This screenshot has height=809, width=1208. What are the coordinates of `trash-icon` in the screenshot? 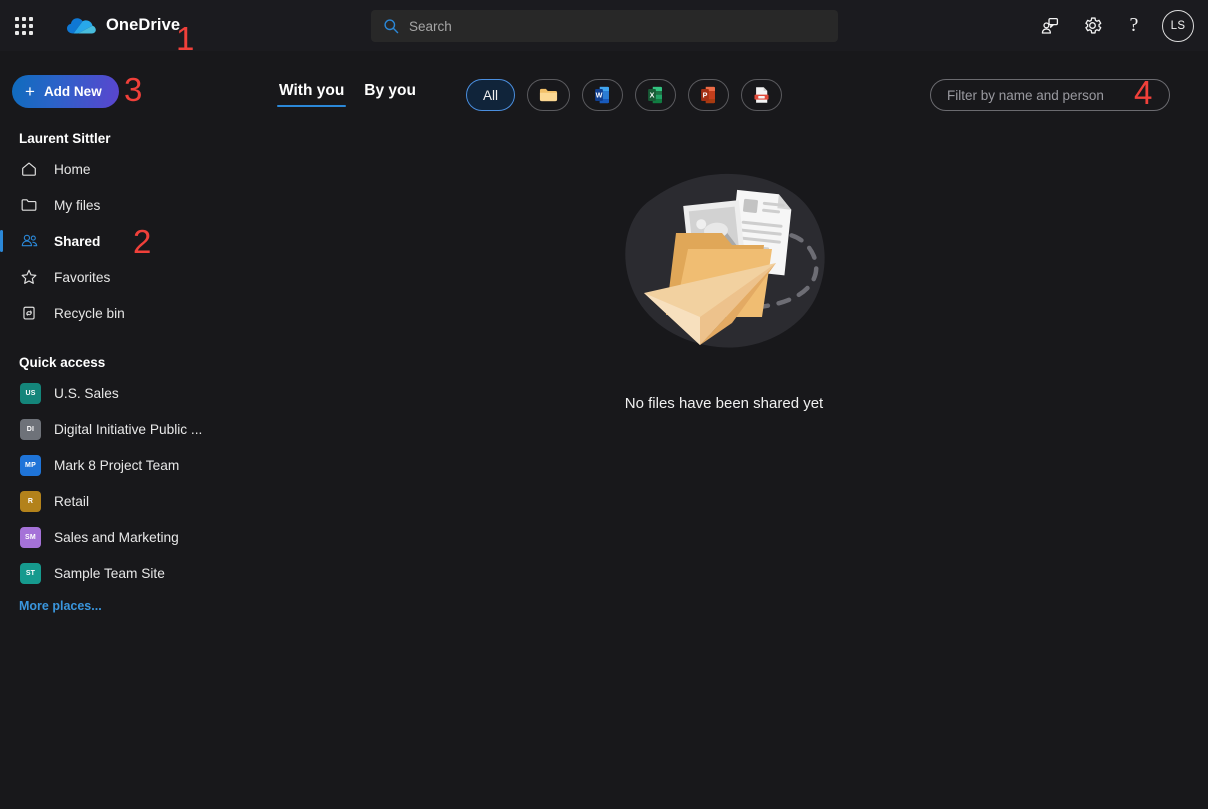 It's located at (29, 313).